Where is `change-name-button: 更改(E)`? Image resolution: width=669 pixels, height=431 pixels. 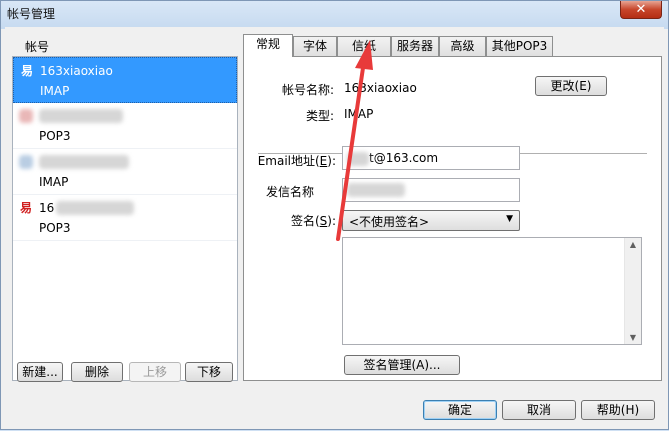 change-name-button: 更改(E) is located at coordinates (571, 86).